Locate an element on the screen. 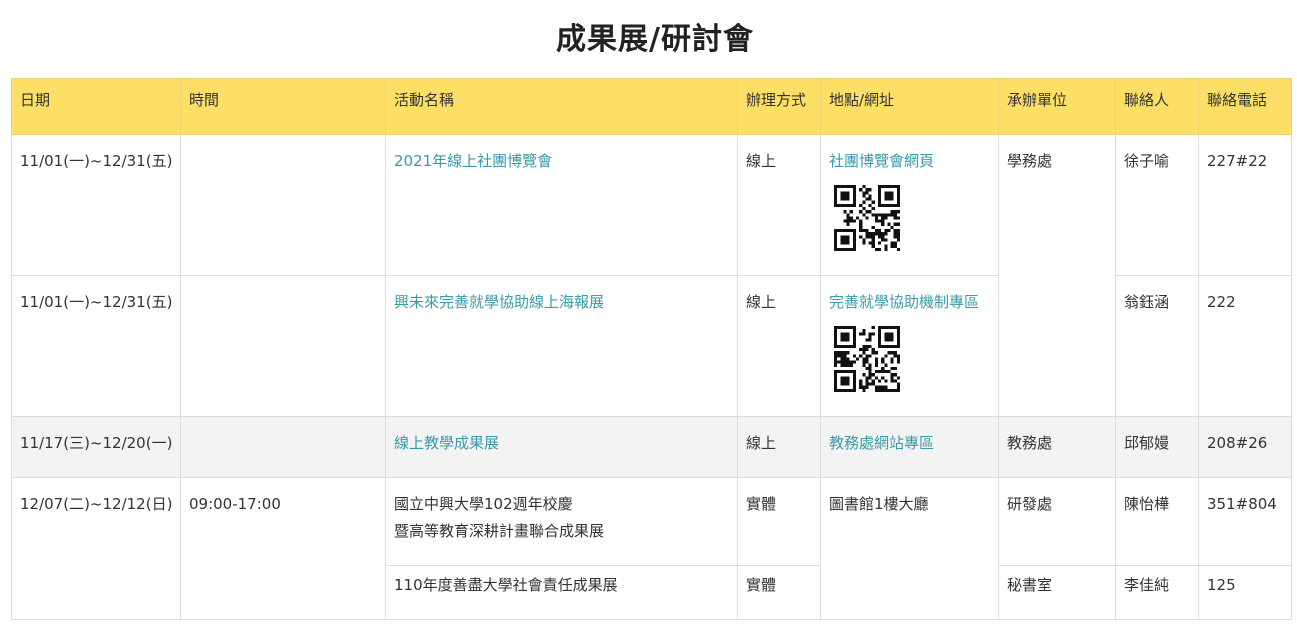  header-time: 時間 is located at coordinates (283, 106).